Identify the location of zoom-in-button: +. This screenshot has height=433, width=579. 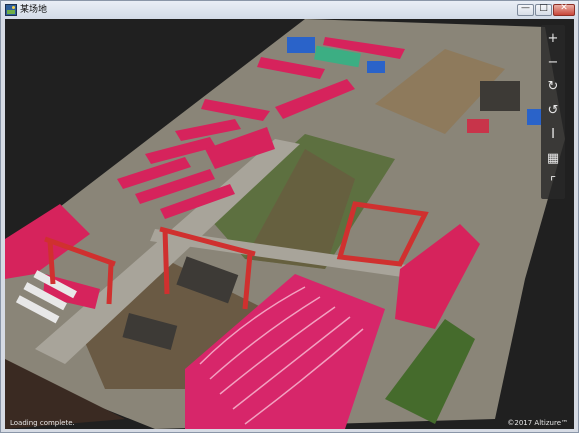
(553, 39).